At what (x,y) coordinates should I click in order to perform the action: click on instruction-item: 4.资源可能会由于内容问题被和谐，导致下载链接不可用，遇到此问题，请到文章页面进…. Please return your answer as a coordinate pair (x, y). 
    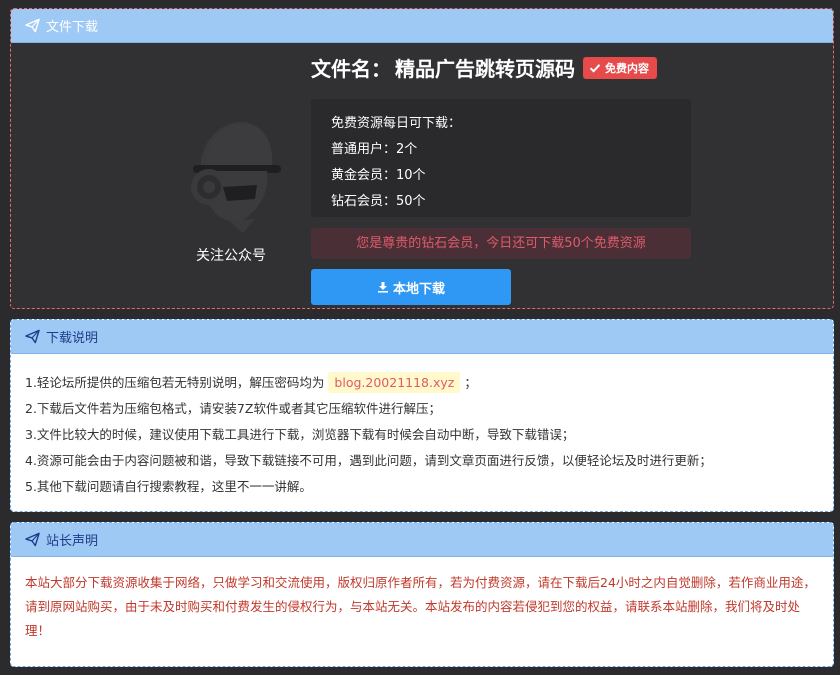
    Looking at the image, I should click on (368, 460).